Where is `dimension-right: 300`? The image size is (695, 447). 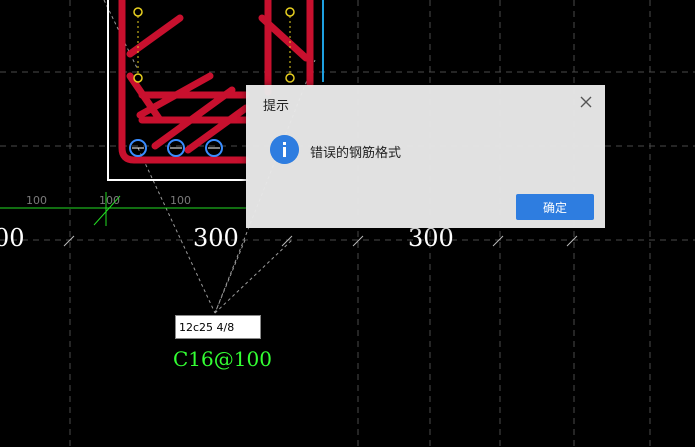 dimension-right: 300 is located at coordinates (431, 238).